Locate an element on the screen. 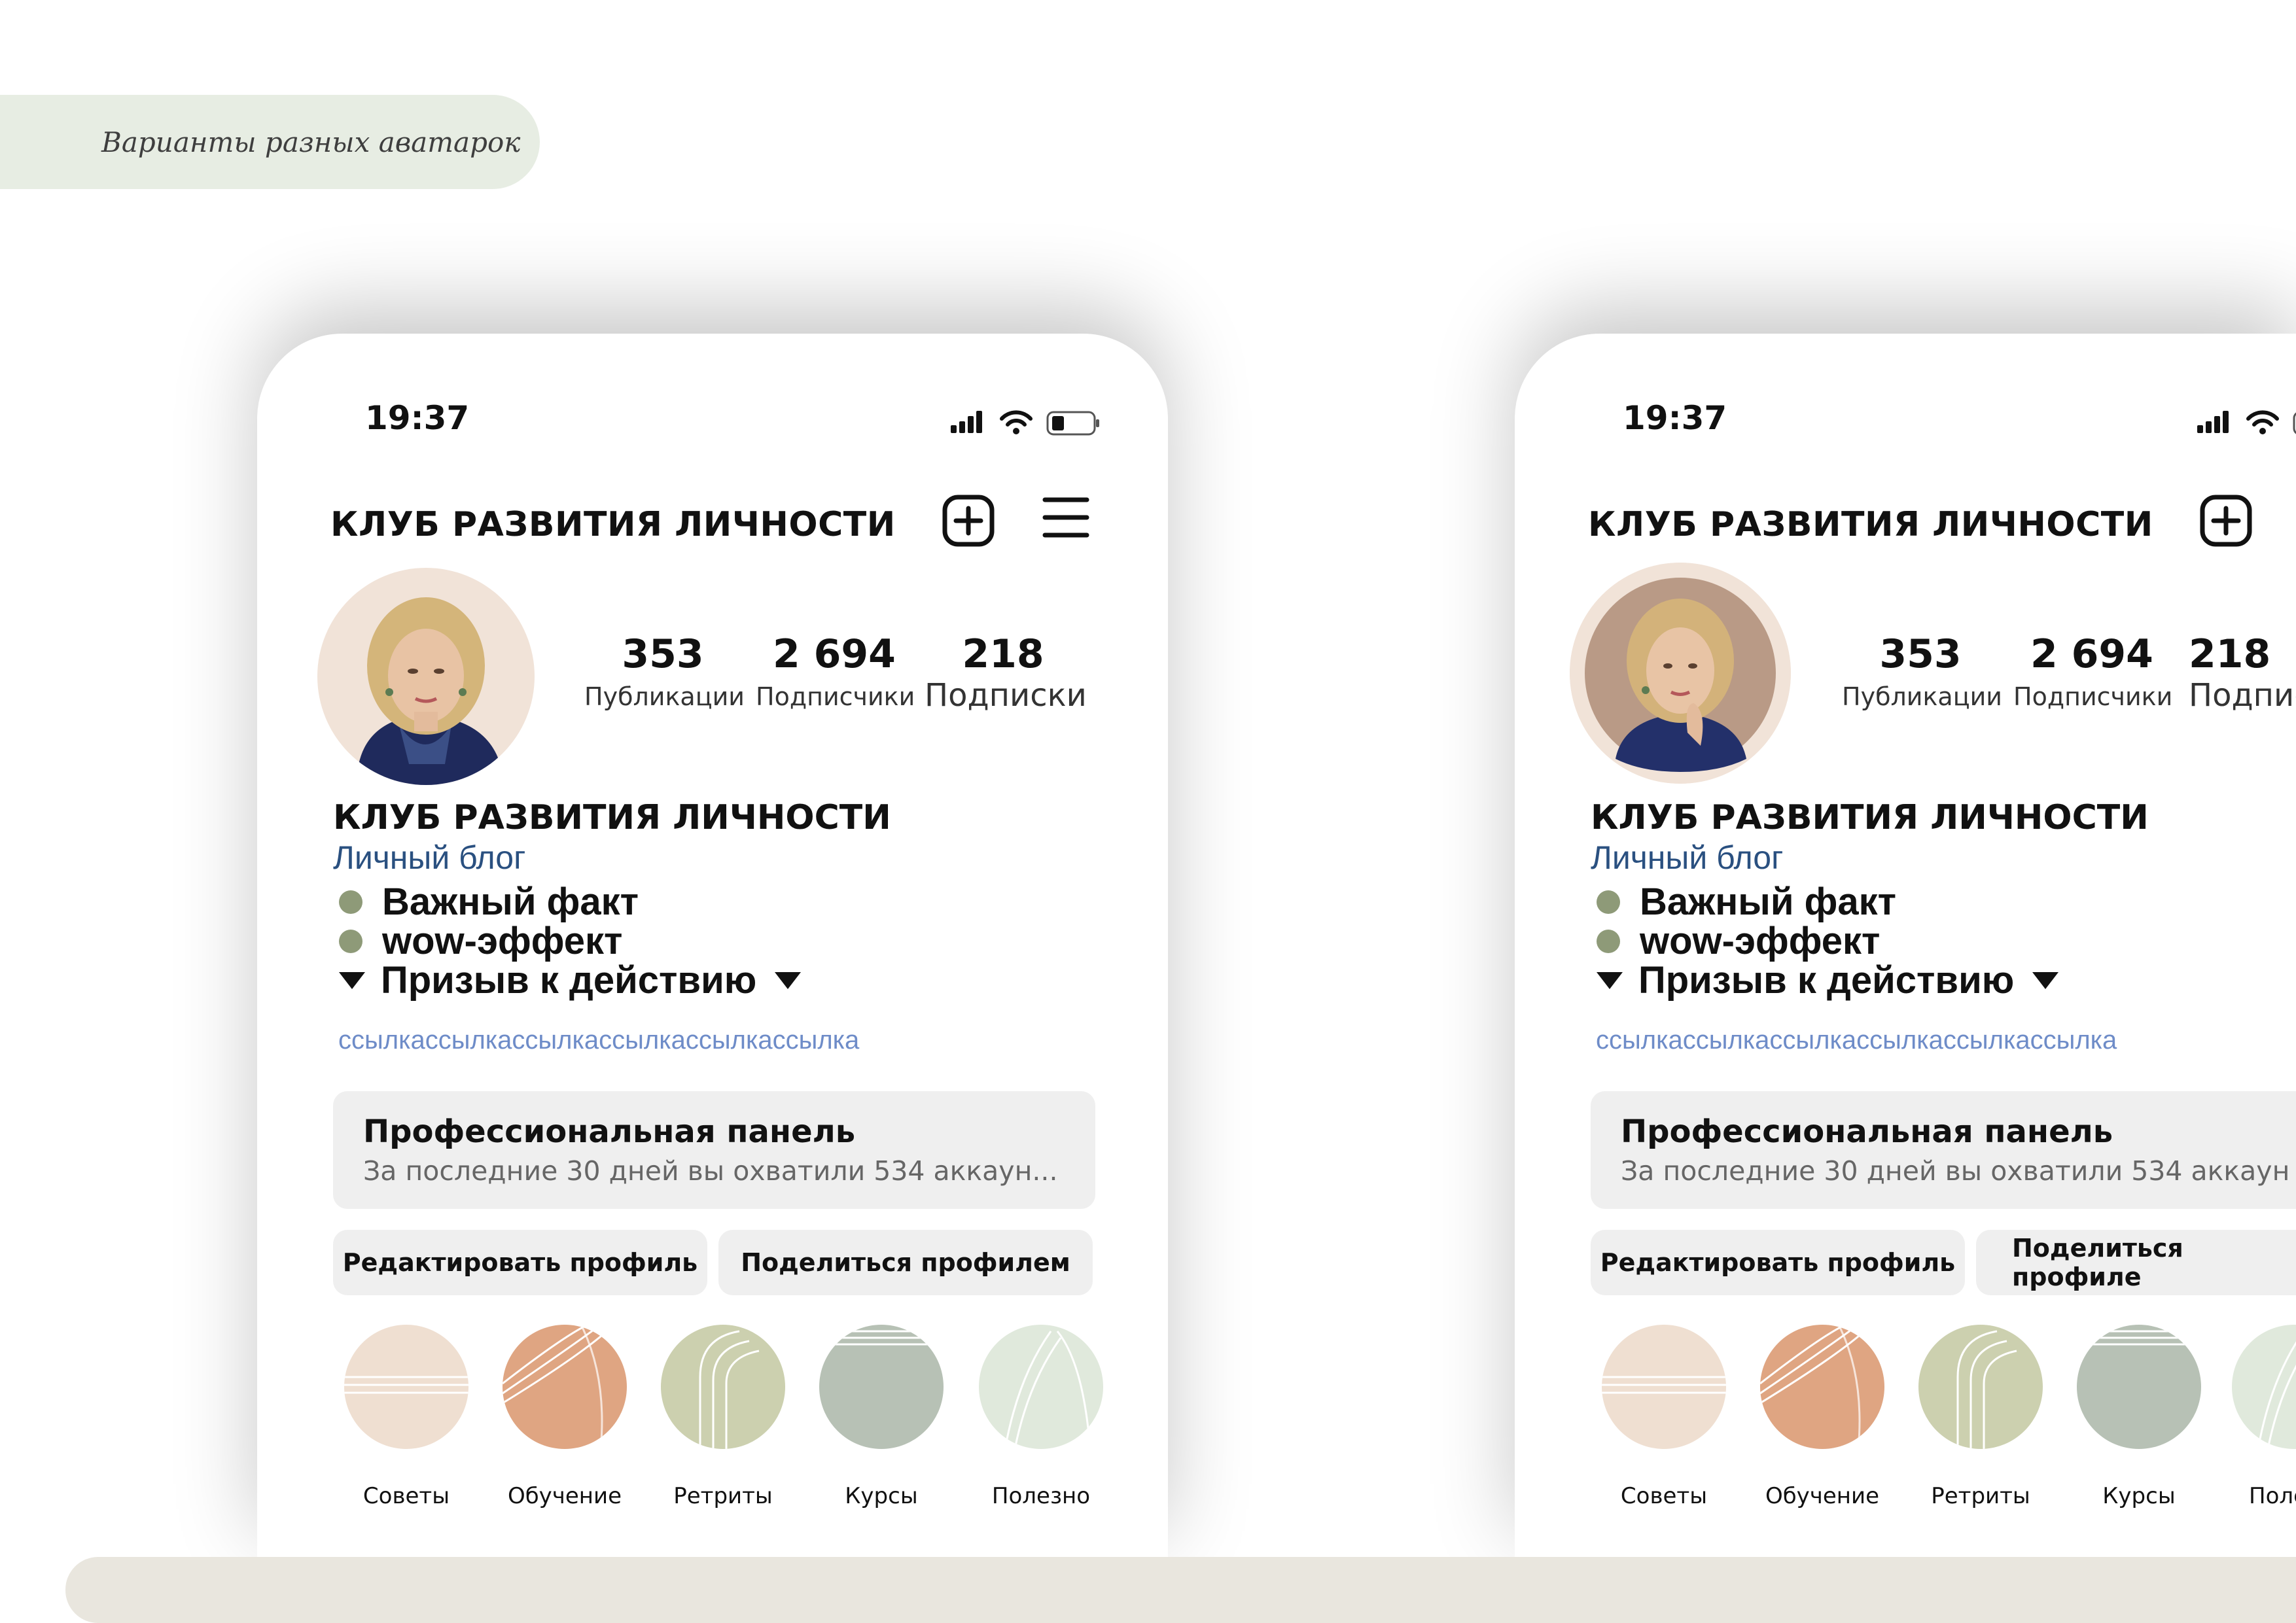  stat-following: 218 Подпис is located at coordinates (2243, 672).